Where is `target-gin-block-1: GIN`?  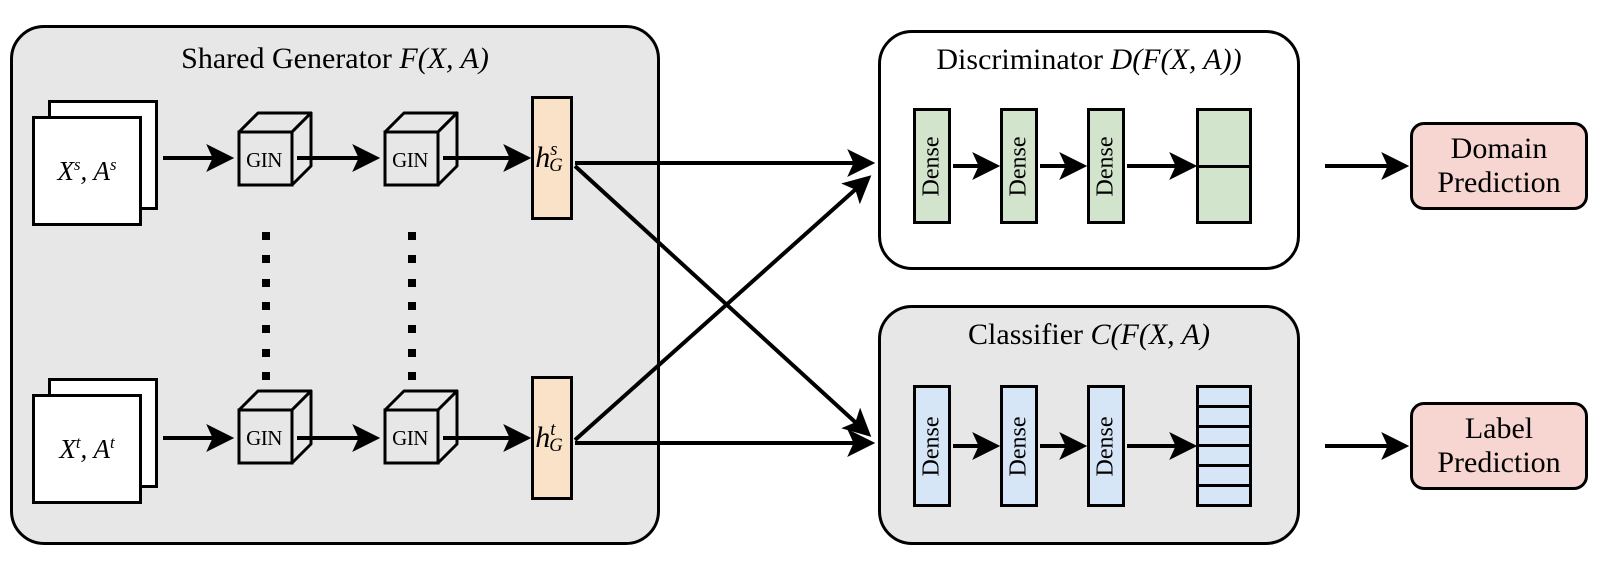 target-gin-block-1: GIN is located at coordinates (275, 427).